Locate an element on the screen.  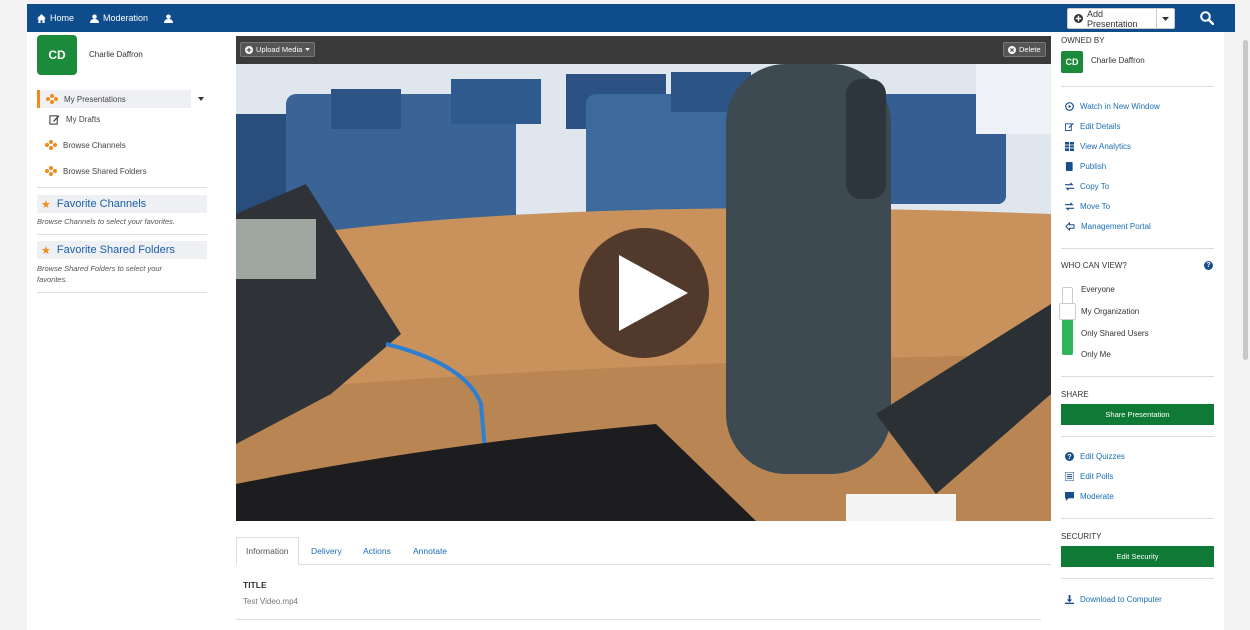
visibility-option-everyone: Everyone is located at coordinates (1098, 289).